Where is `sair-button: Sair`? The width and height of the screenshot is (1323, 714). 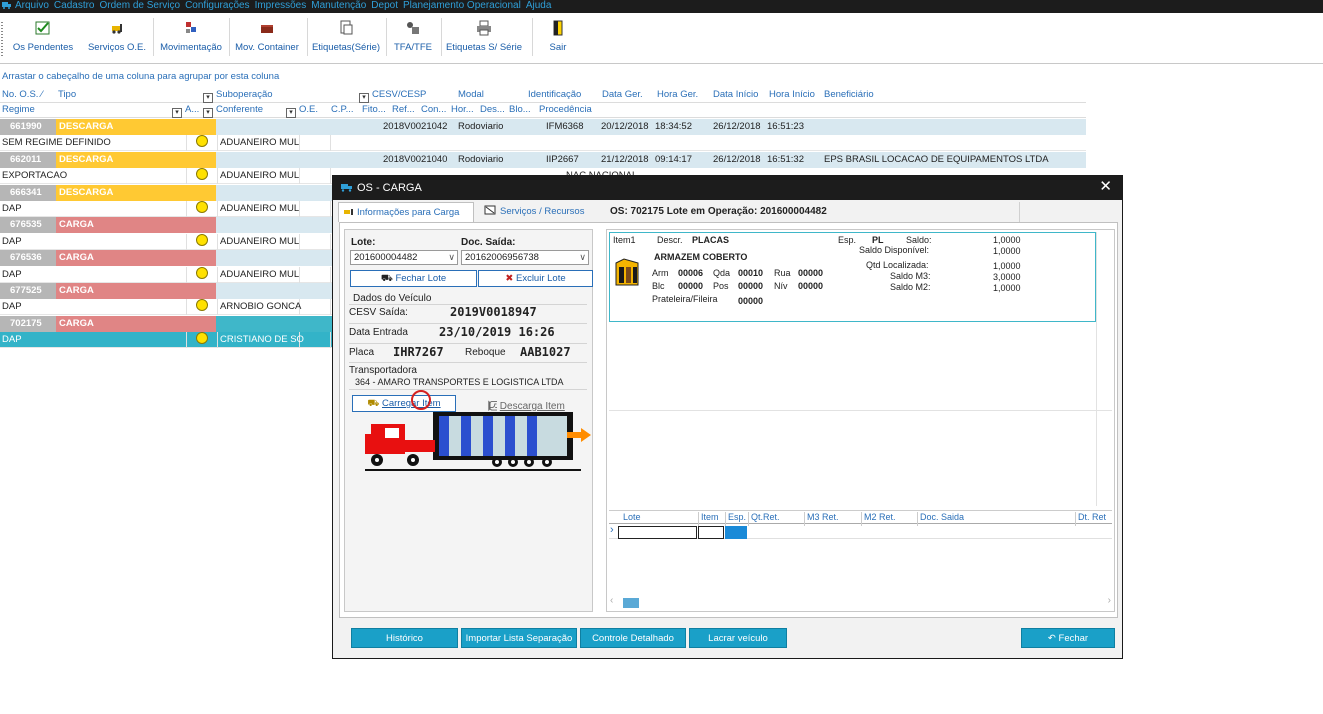
sair-button: Sair is located at coordinates (558, 39).